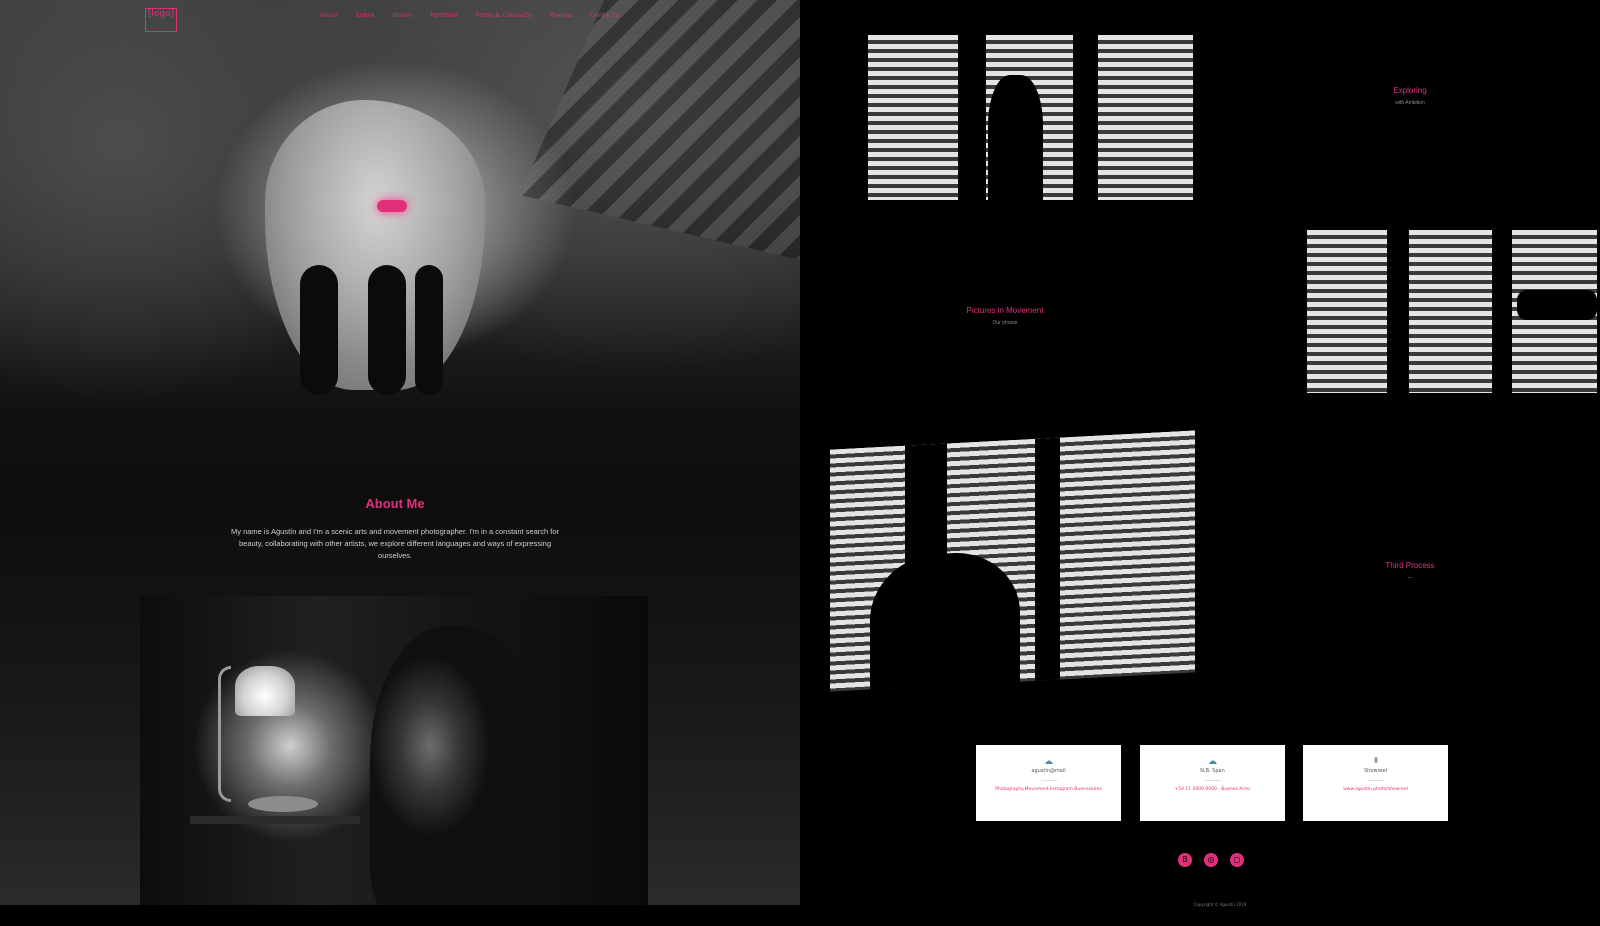  What do you see at coordinates (604, 15) in the screenshot?
I see `nav-item-contacto: Contacto` at bounding box center [604, 15].